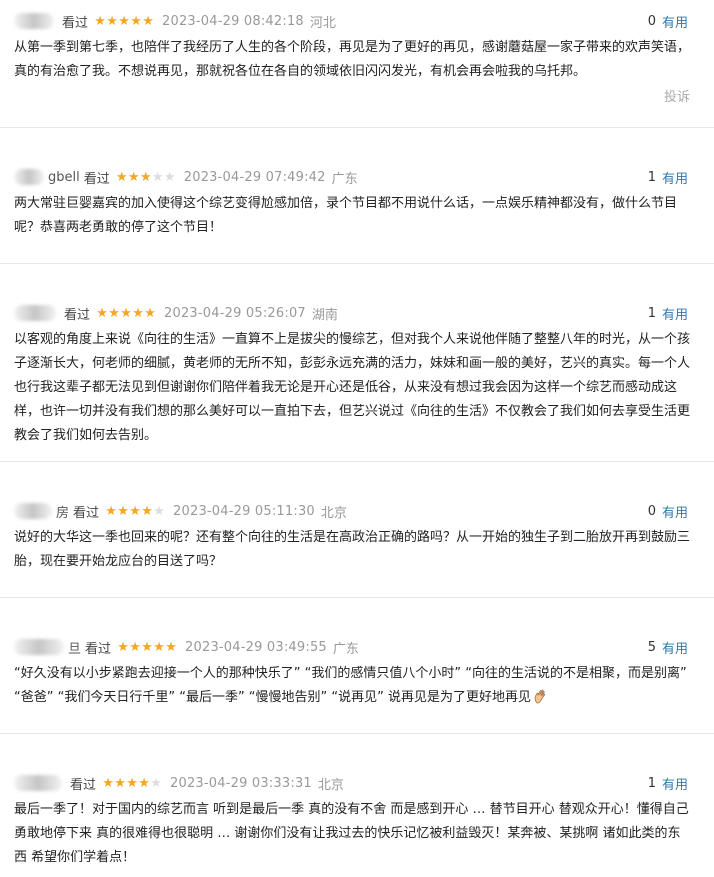 This screenshot has height=877, width=714. I want to click on username: gbell, so click(64, 177).